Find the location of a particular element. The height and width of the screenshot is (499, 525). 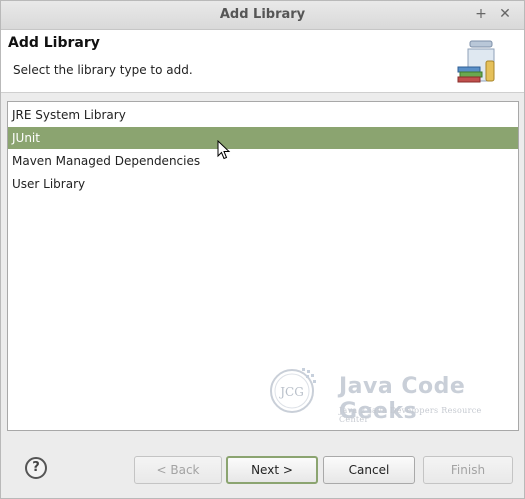

list-item-junit: JUnit is located at coordinates (263, 138).